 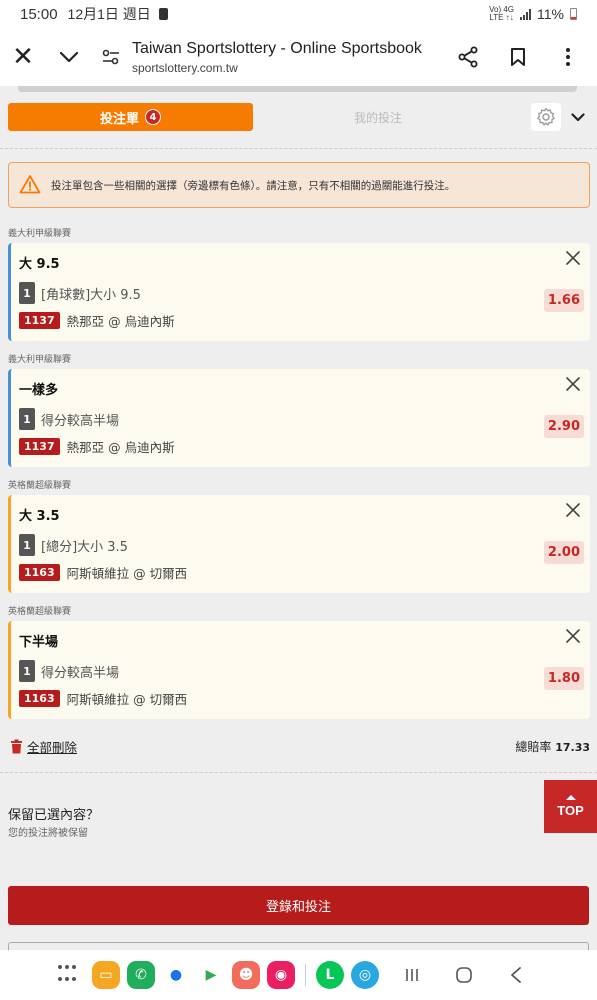 I want to click on page-title: Taiwan Sportslottery - Online Sportsbook, so click(x=277, y=48).